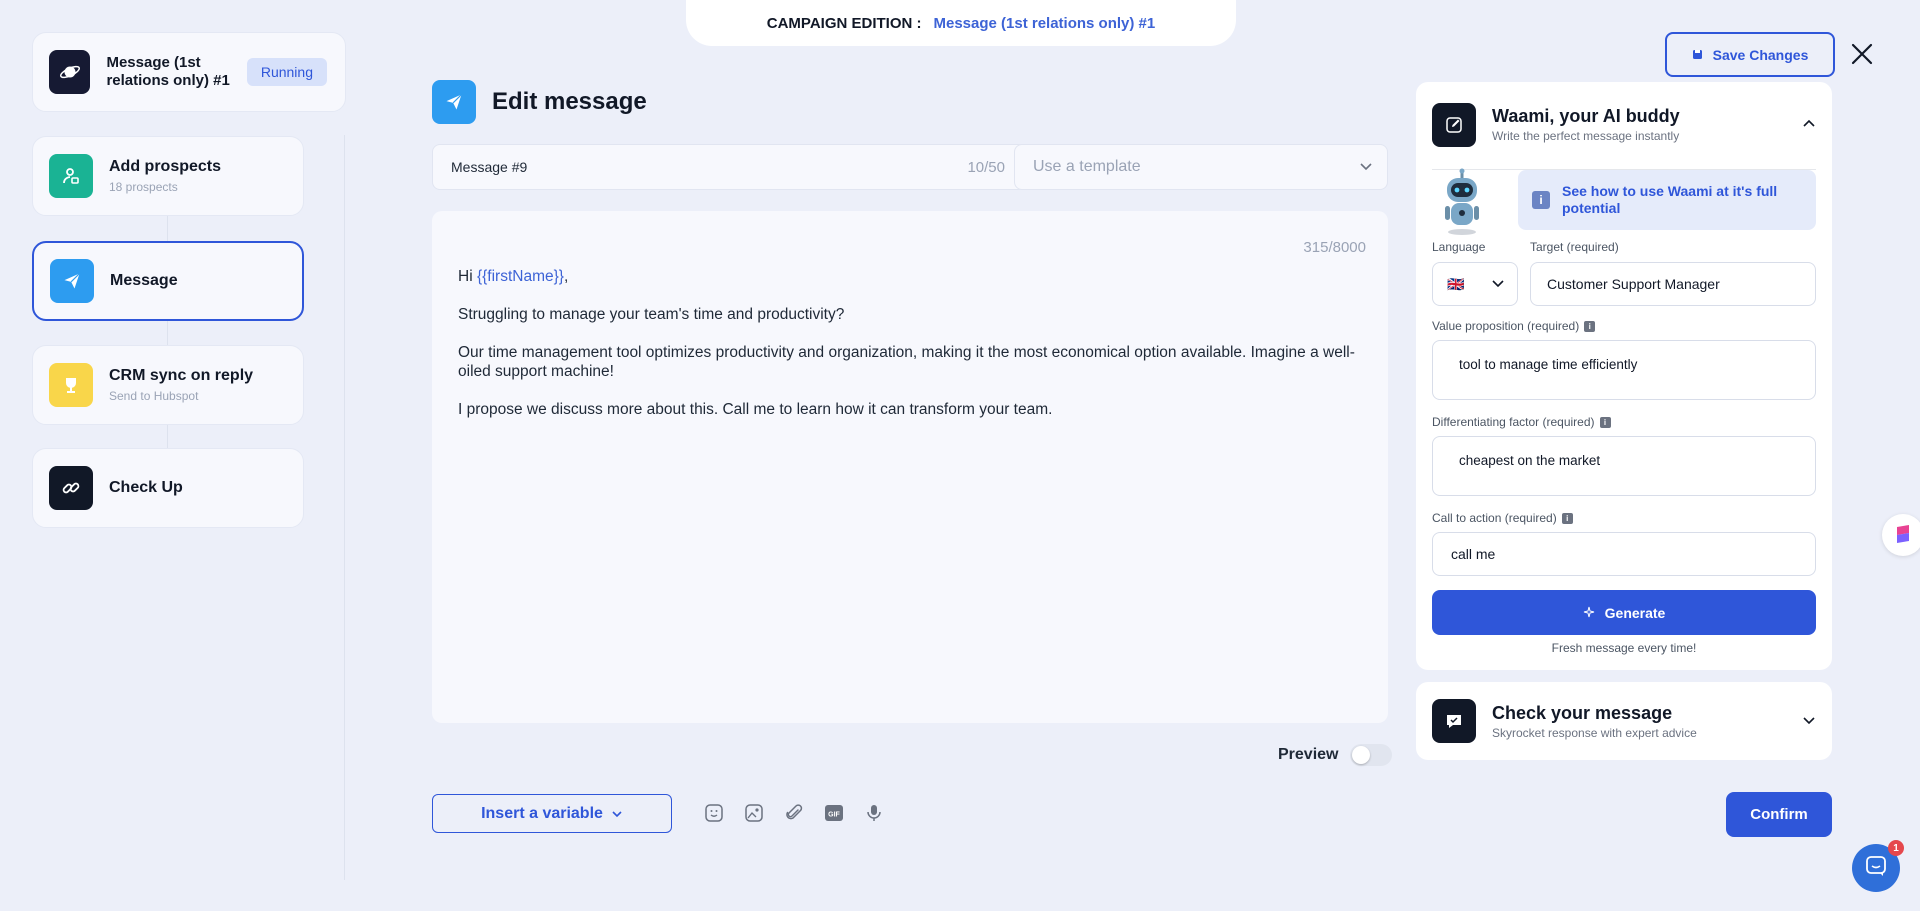 This screenshot has height=911, width=1920. I want to click on preview-toggle-group: Preview, so click(1335, 755).